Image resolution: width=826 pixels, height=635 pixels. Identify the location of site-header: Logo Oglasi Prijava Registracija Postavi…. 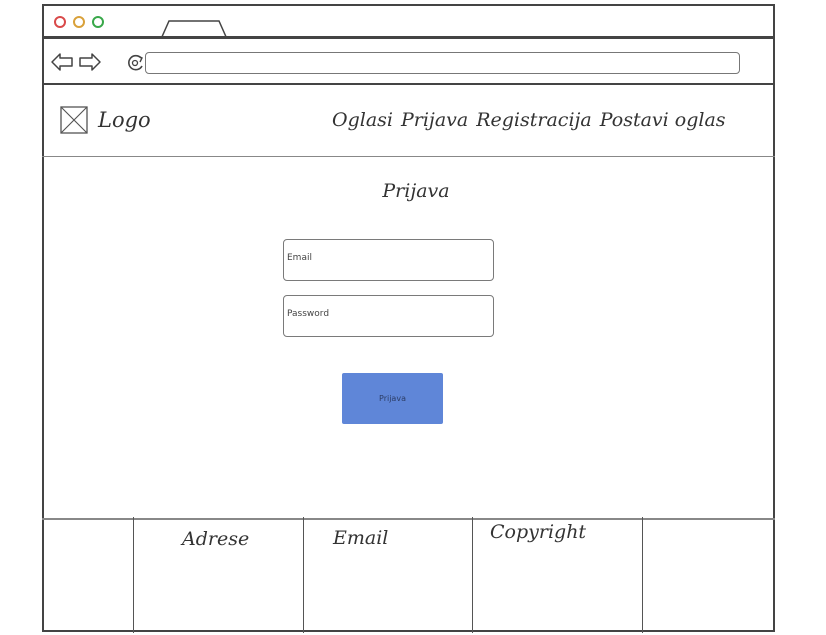
(408, 120).